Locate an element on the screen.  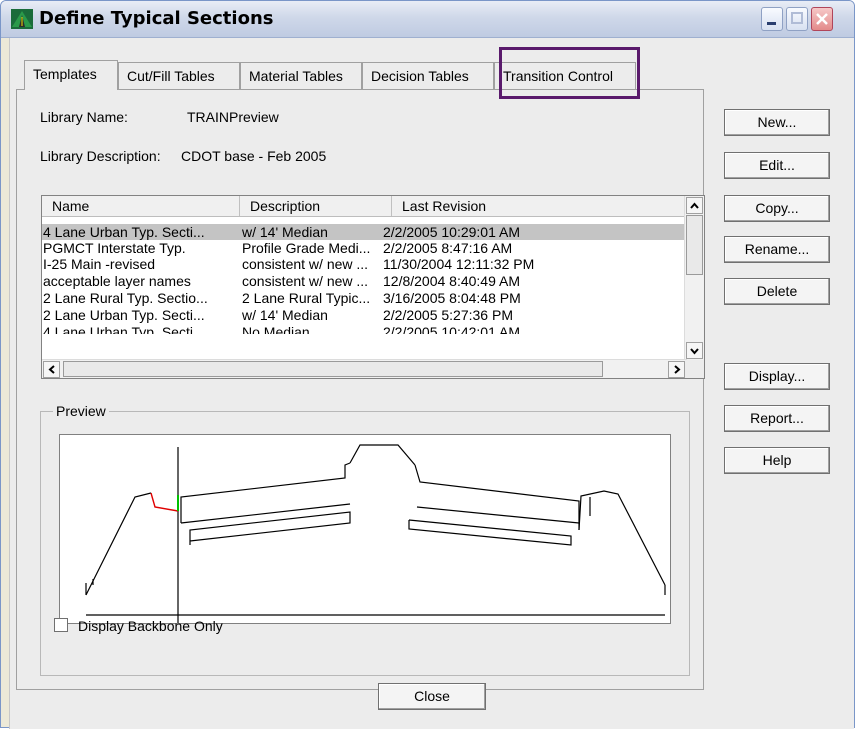
horizontal-scrollbar is located at coordinates (364, 368).